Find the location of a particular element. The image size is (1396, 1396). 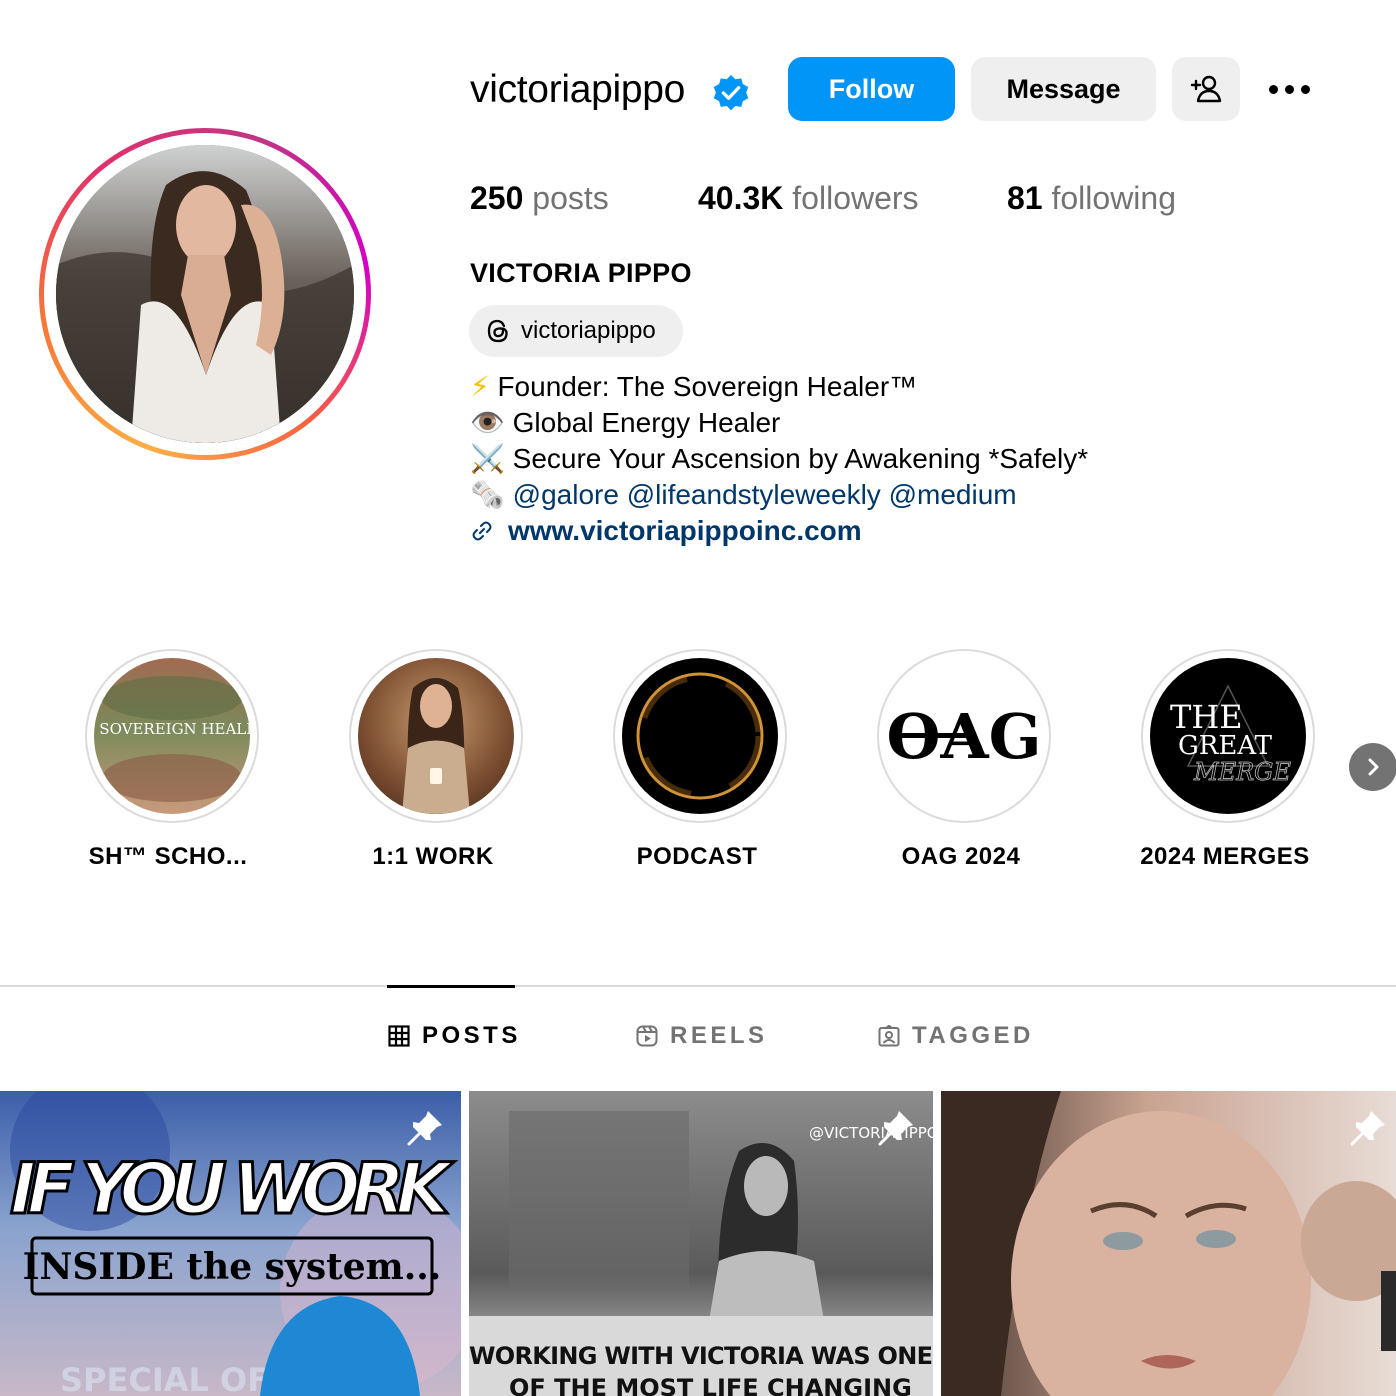

profile-avatar is located at coordinates (205, 294).